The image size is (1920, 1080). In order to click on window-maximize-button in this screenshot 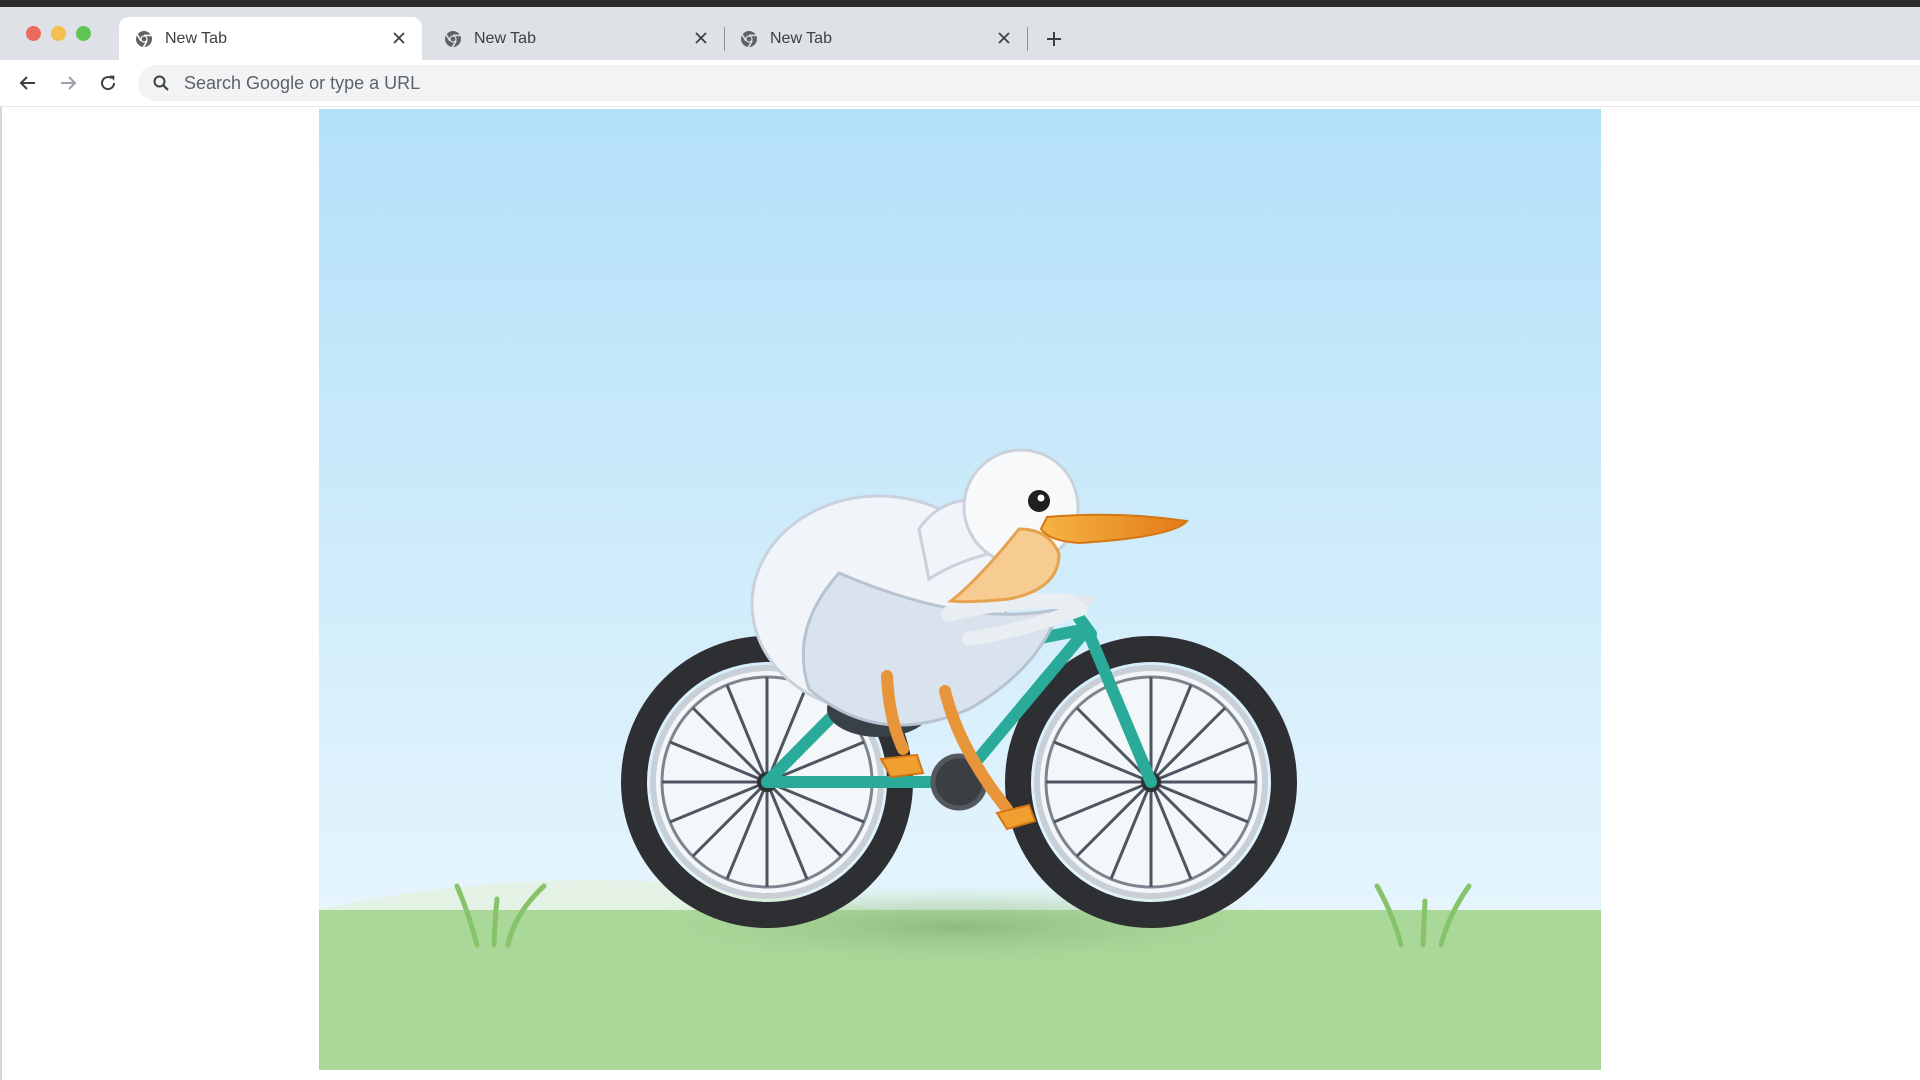, I will do `click(83, 33)`.